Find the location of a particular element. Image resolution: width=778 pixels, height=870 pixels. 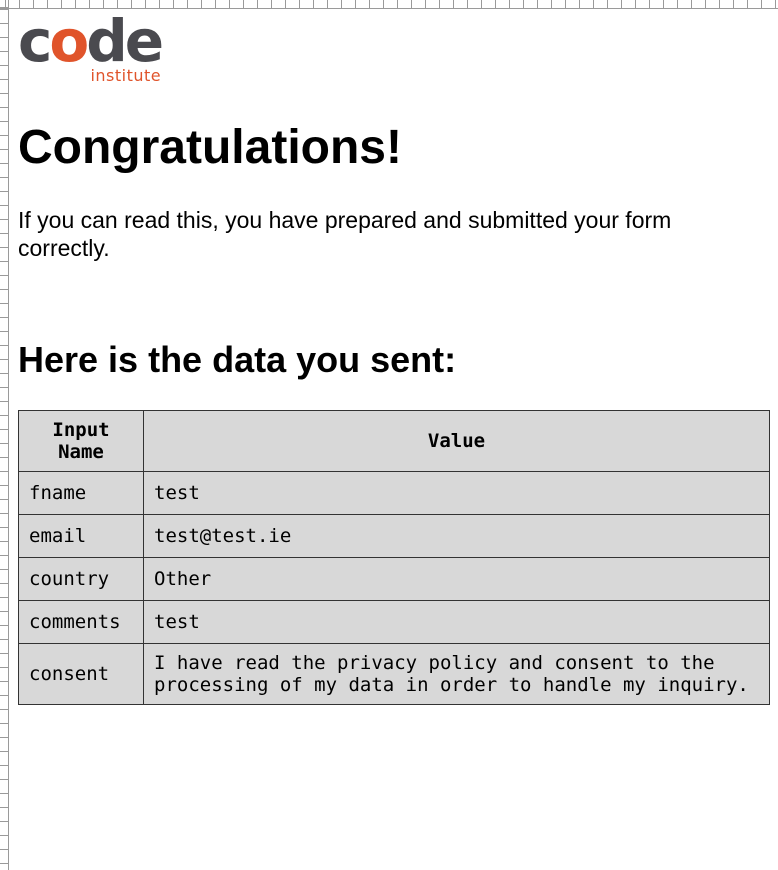

table-row: fname test is located at coordinates (394, 493).